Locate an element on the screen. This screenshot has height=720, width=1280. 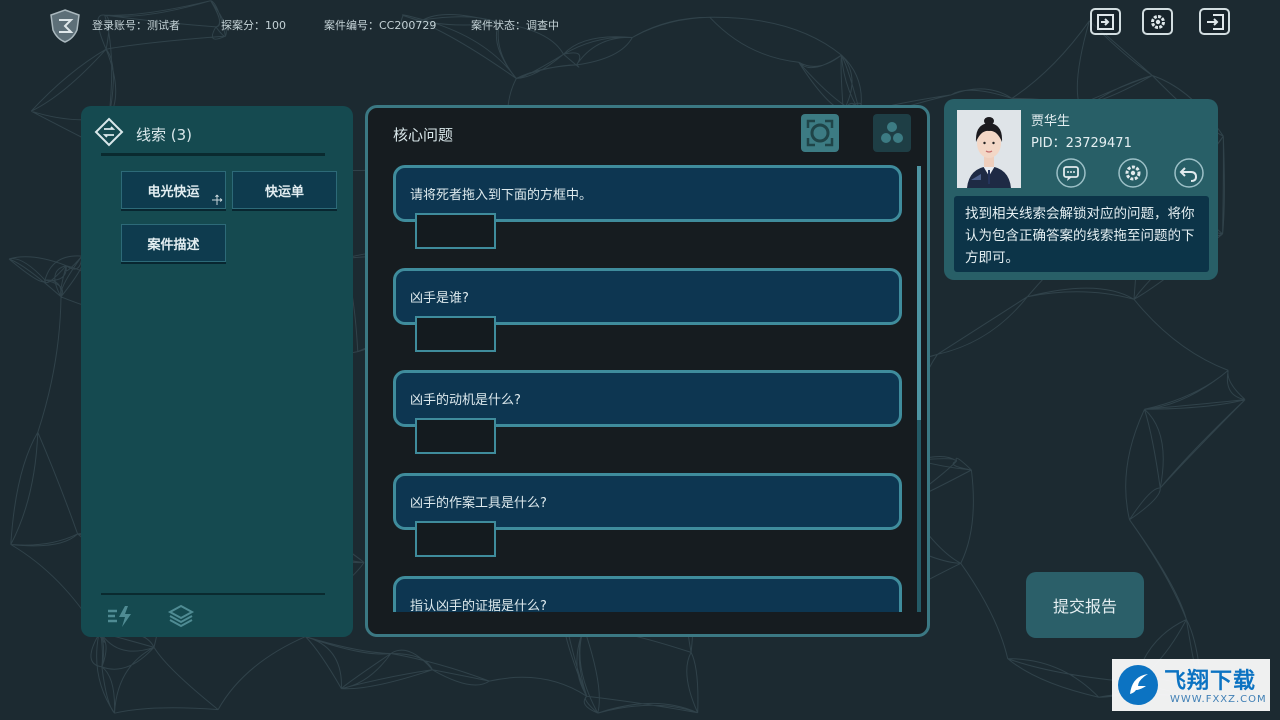
logout-icon is located at coordinates (1215, 21).